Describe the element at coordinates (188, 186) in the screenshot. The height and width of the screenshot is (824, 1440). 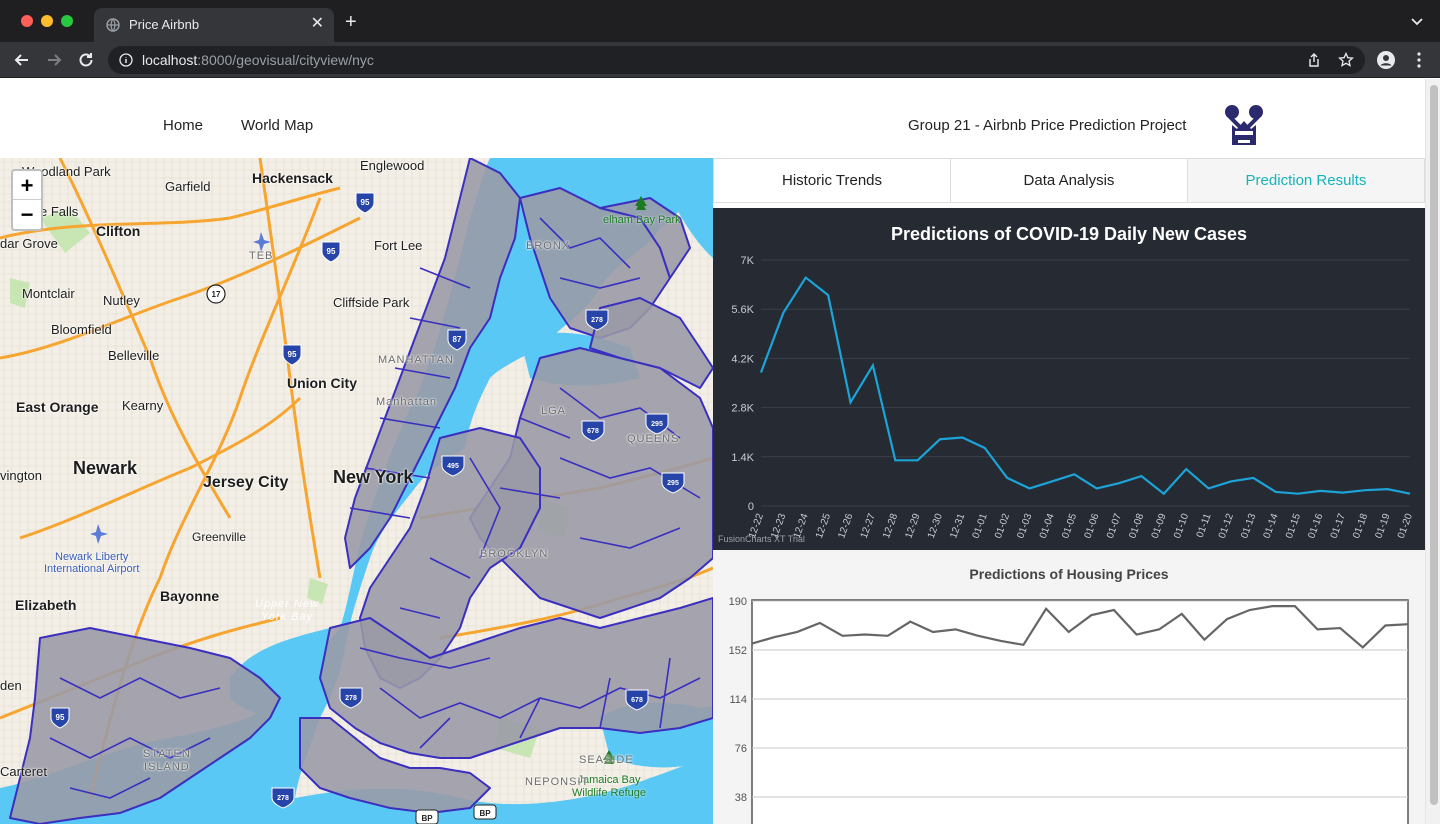
I see `map-label: Garfield` at that location.